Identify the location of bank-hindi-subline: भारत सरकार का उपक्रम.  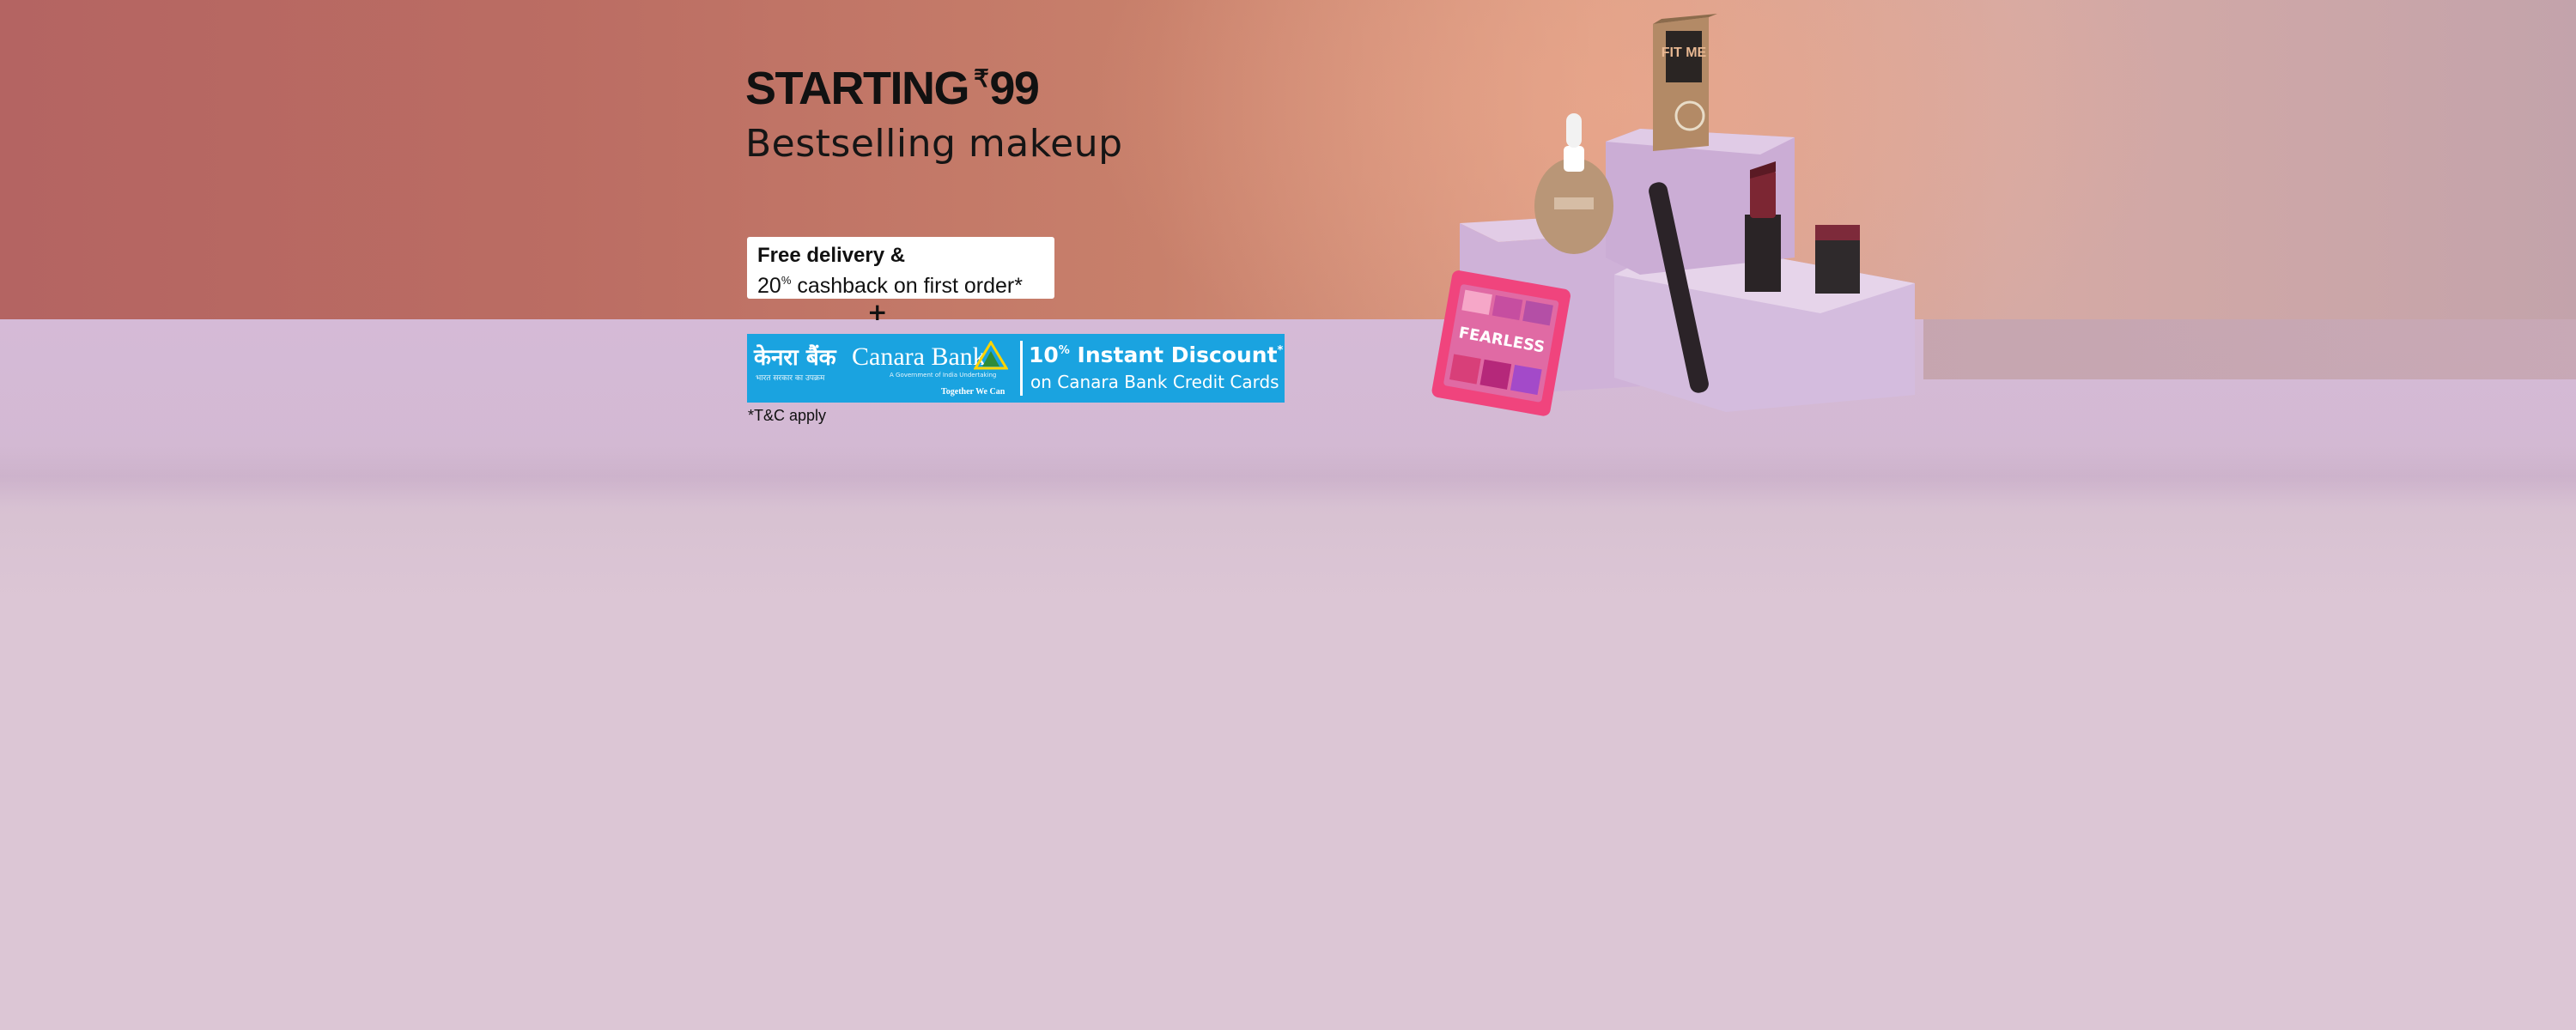
(790, 378).